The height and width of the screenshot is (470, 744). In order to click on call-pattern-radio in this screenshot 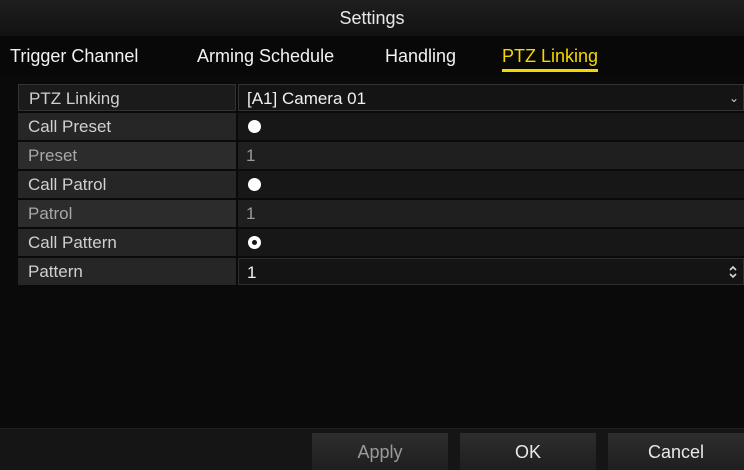, I will do `click(254, 242)`.